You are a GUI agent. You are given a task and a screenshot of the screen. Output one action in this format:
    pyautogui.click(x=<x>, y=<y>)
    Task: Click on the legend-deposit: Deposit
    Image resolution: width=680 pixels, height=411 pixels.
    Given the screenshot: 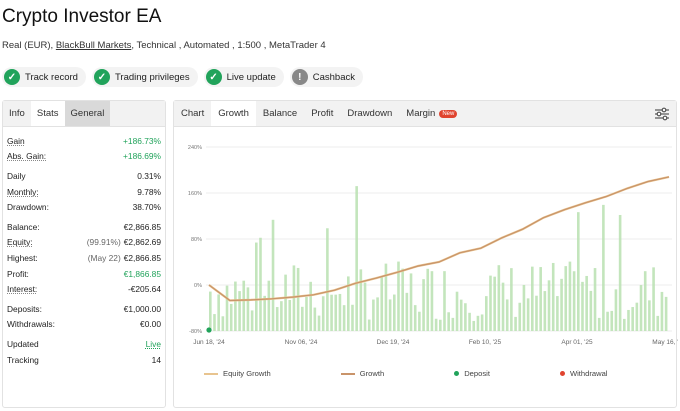 What is the action you would take?
    pyautogui.click(x=472, y=373)
    